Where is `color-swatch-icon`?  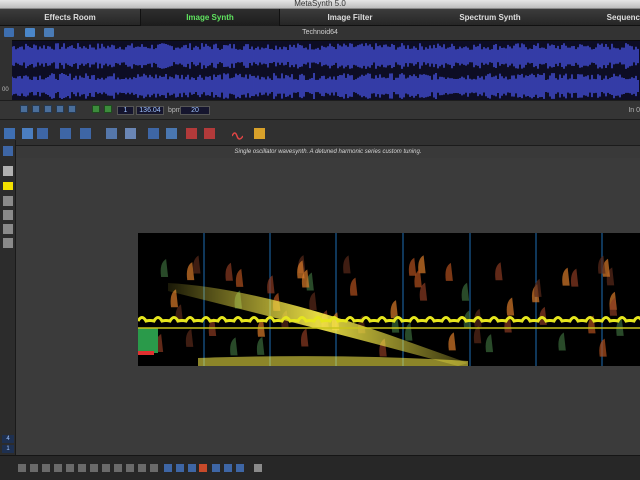
color-swatch-icon is located at coordinates (8, 186).